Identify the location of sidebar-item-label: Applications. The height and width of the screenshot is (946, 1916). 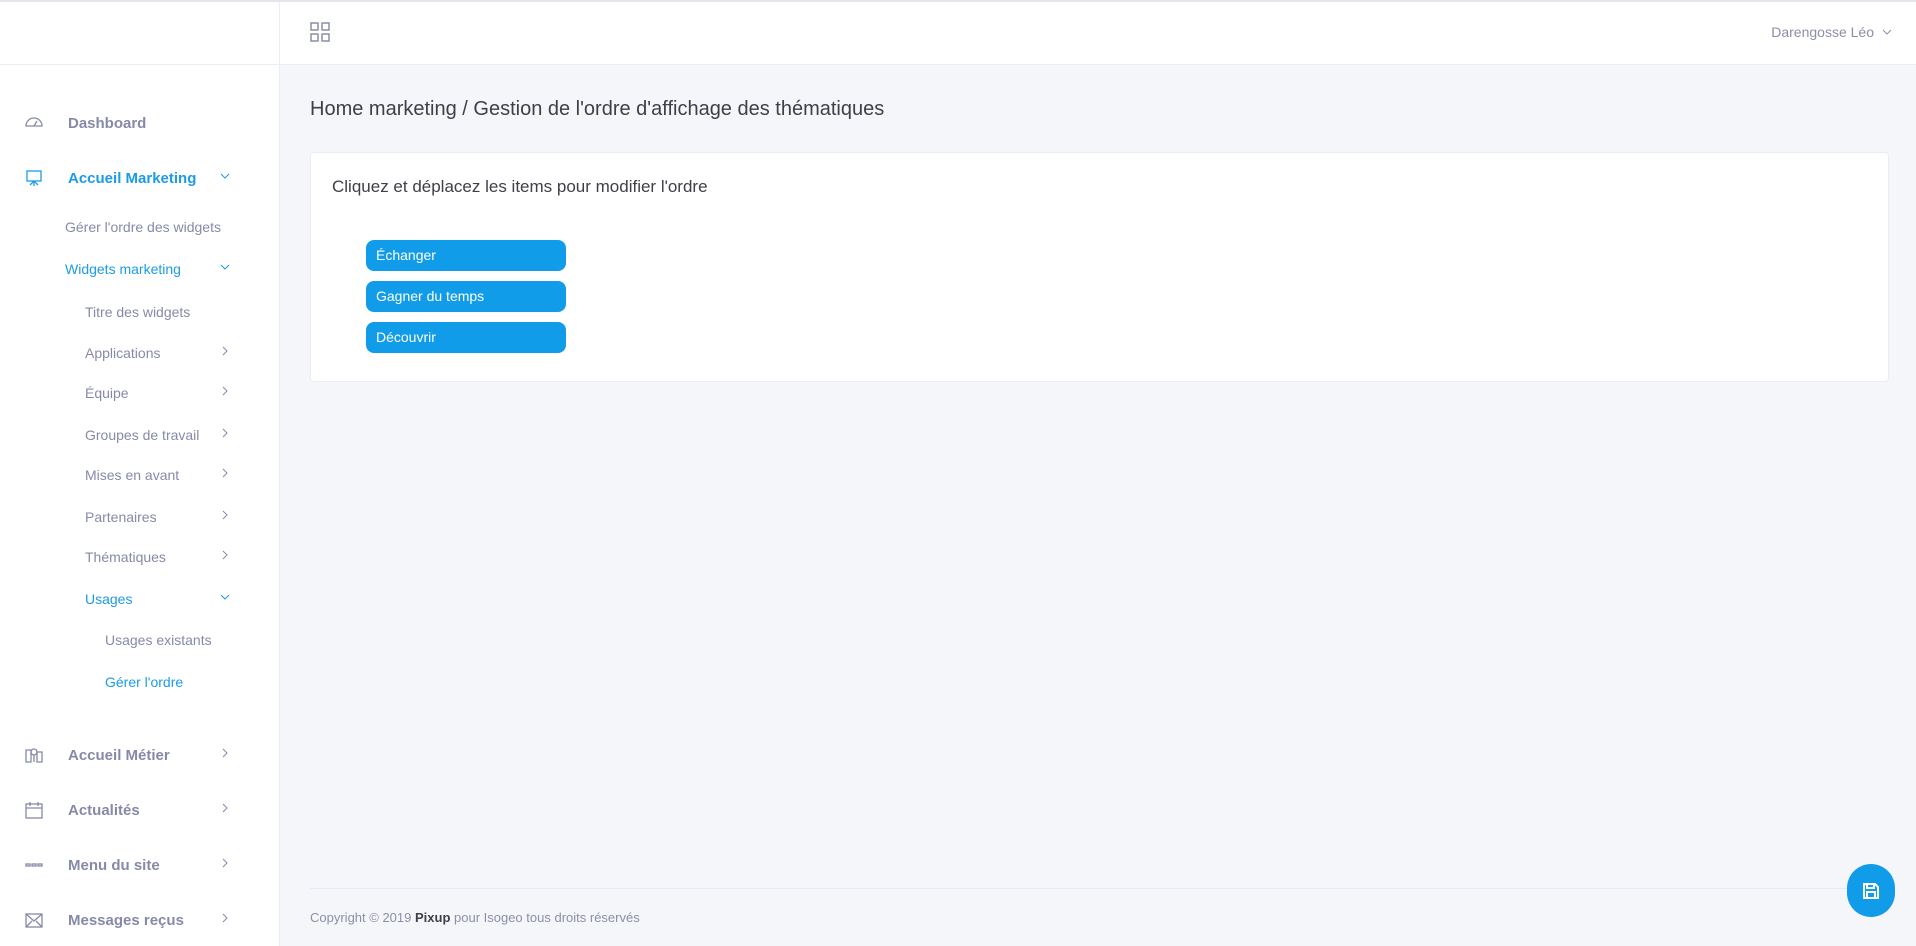
(123, 353).